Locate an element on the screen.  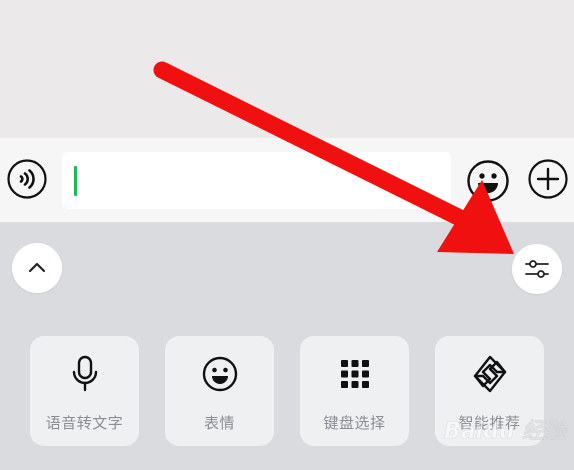
tile-label: 智能推荐 is located at coordinates (489, 423).